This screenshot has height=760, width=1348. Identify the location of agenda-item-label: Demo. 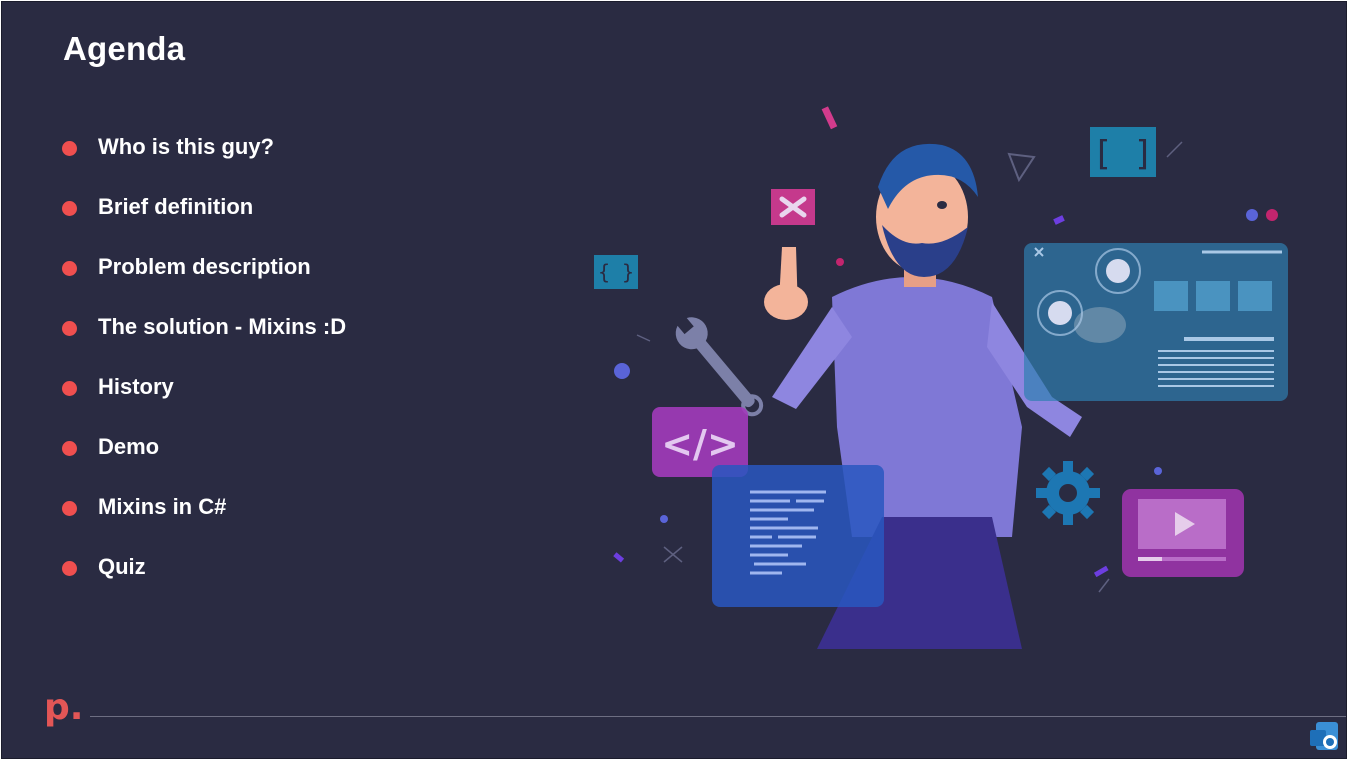
(129, 446).